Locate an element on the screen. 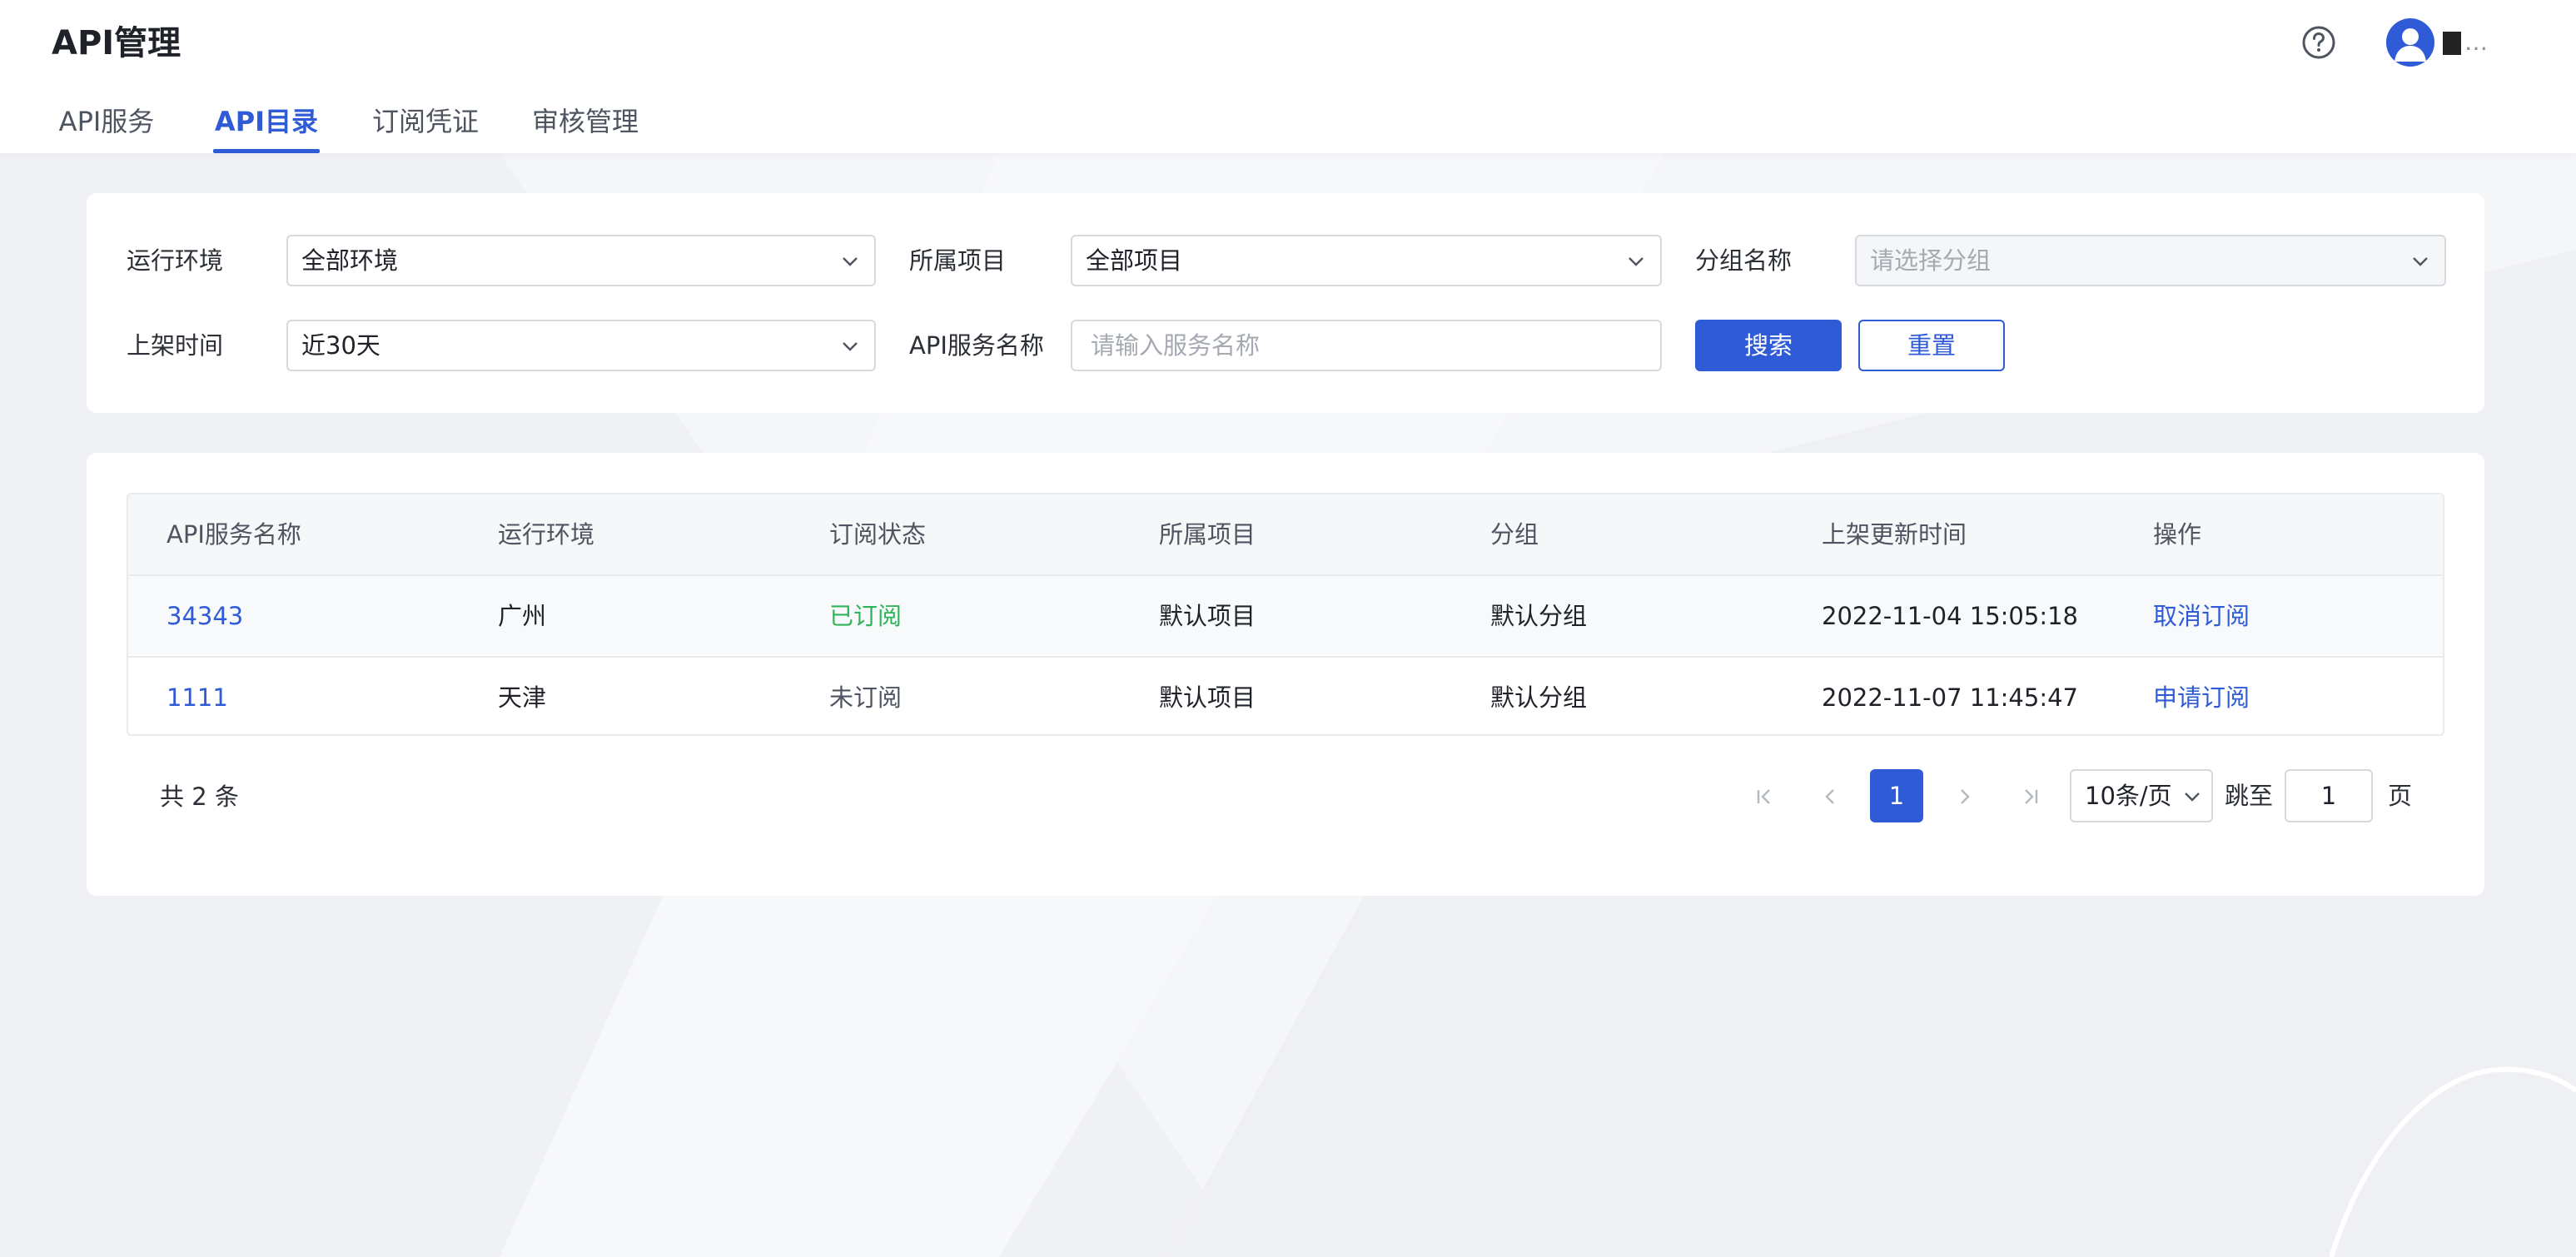 The height and width of the screenshot is (1257, 2576). group-select-placeholder: 请选择分组 is located at coordinates (1931, 260).